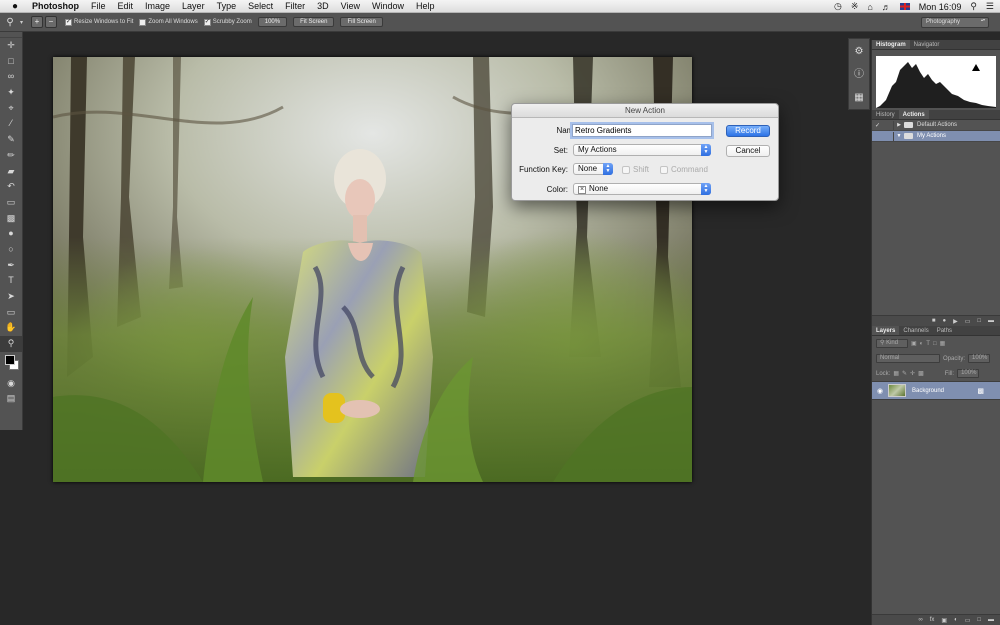  I want to click on eraser-tool-icon: ▭, so click(11, 203).